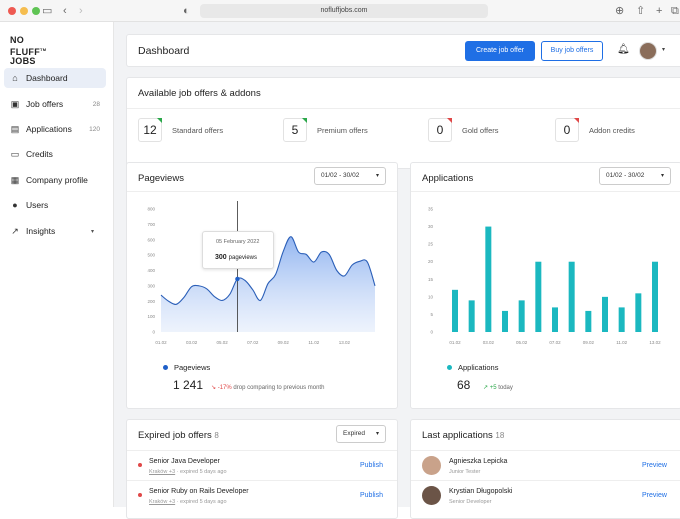 The height and width of the screenshot is (519, 680). What do you see at coordinates (150, 130) in the screenshot?
I see `stat-value: 12` at bounding box center [150, 130].